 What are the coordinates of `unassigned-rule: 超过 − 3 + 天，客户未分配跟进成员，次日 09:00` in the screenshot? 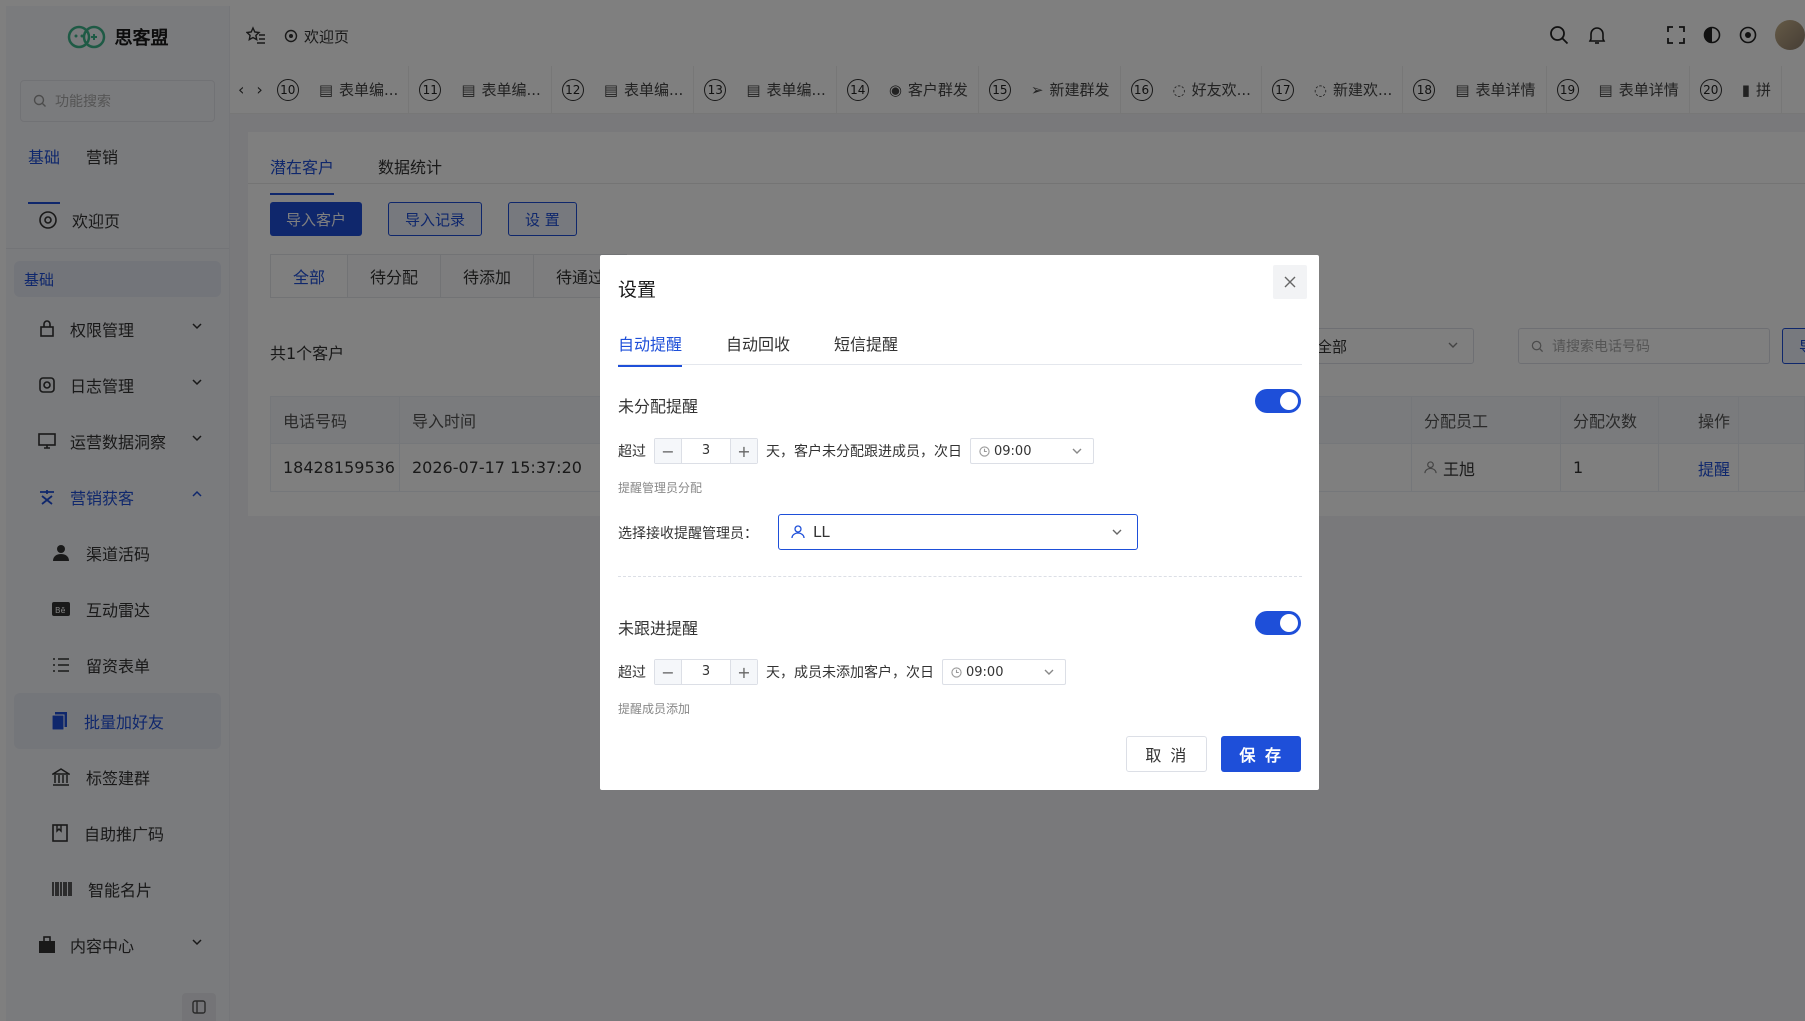 It's located at (856, 451).